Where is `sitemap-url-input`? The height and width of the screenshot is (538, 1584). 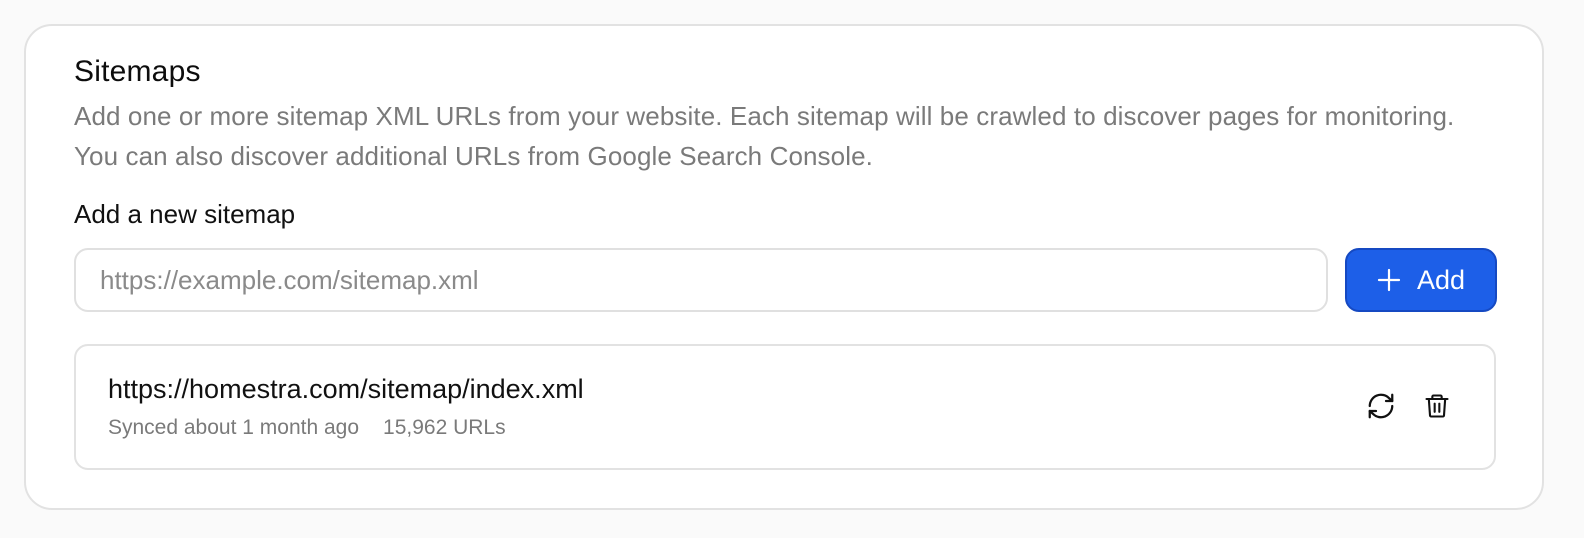 sitemap-url-input is located at coordinates (701, 280).